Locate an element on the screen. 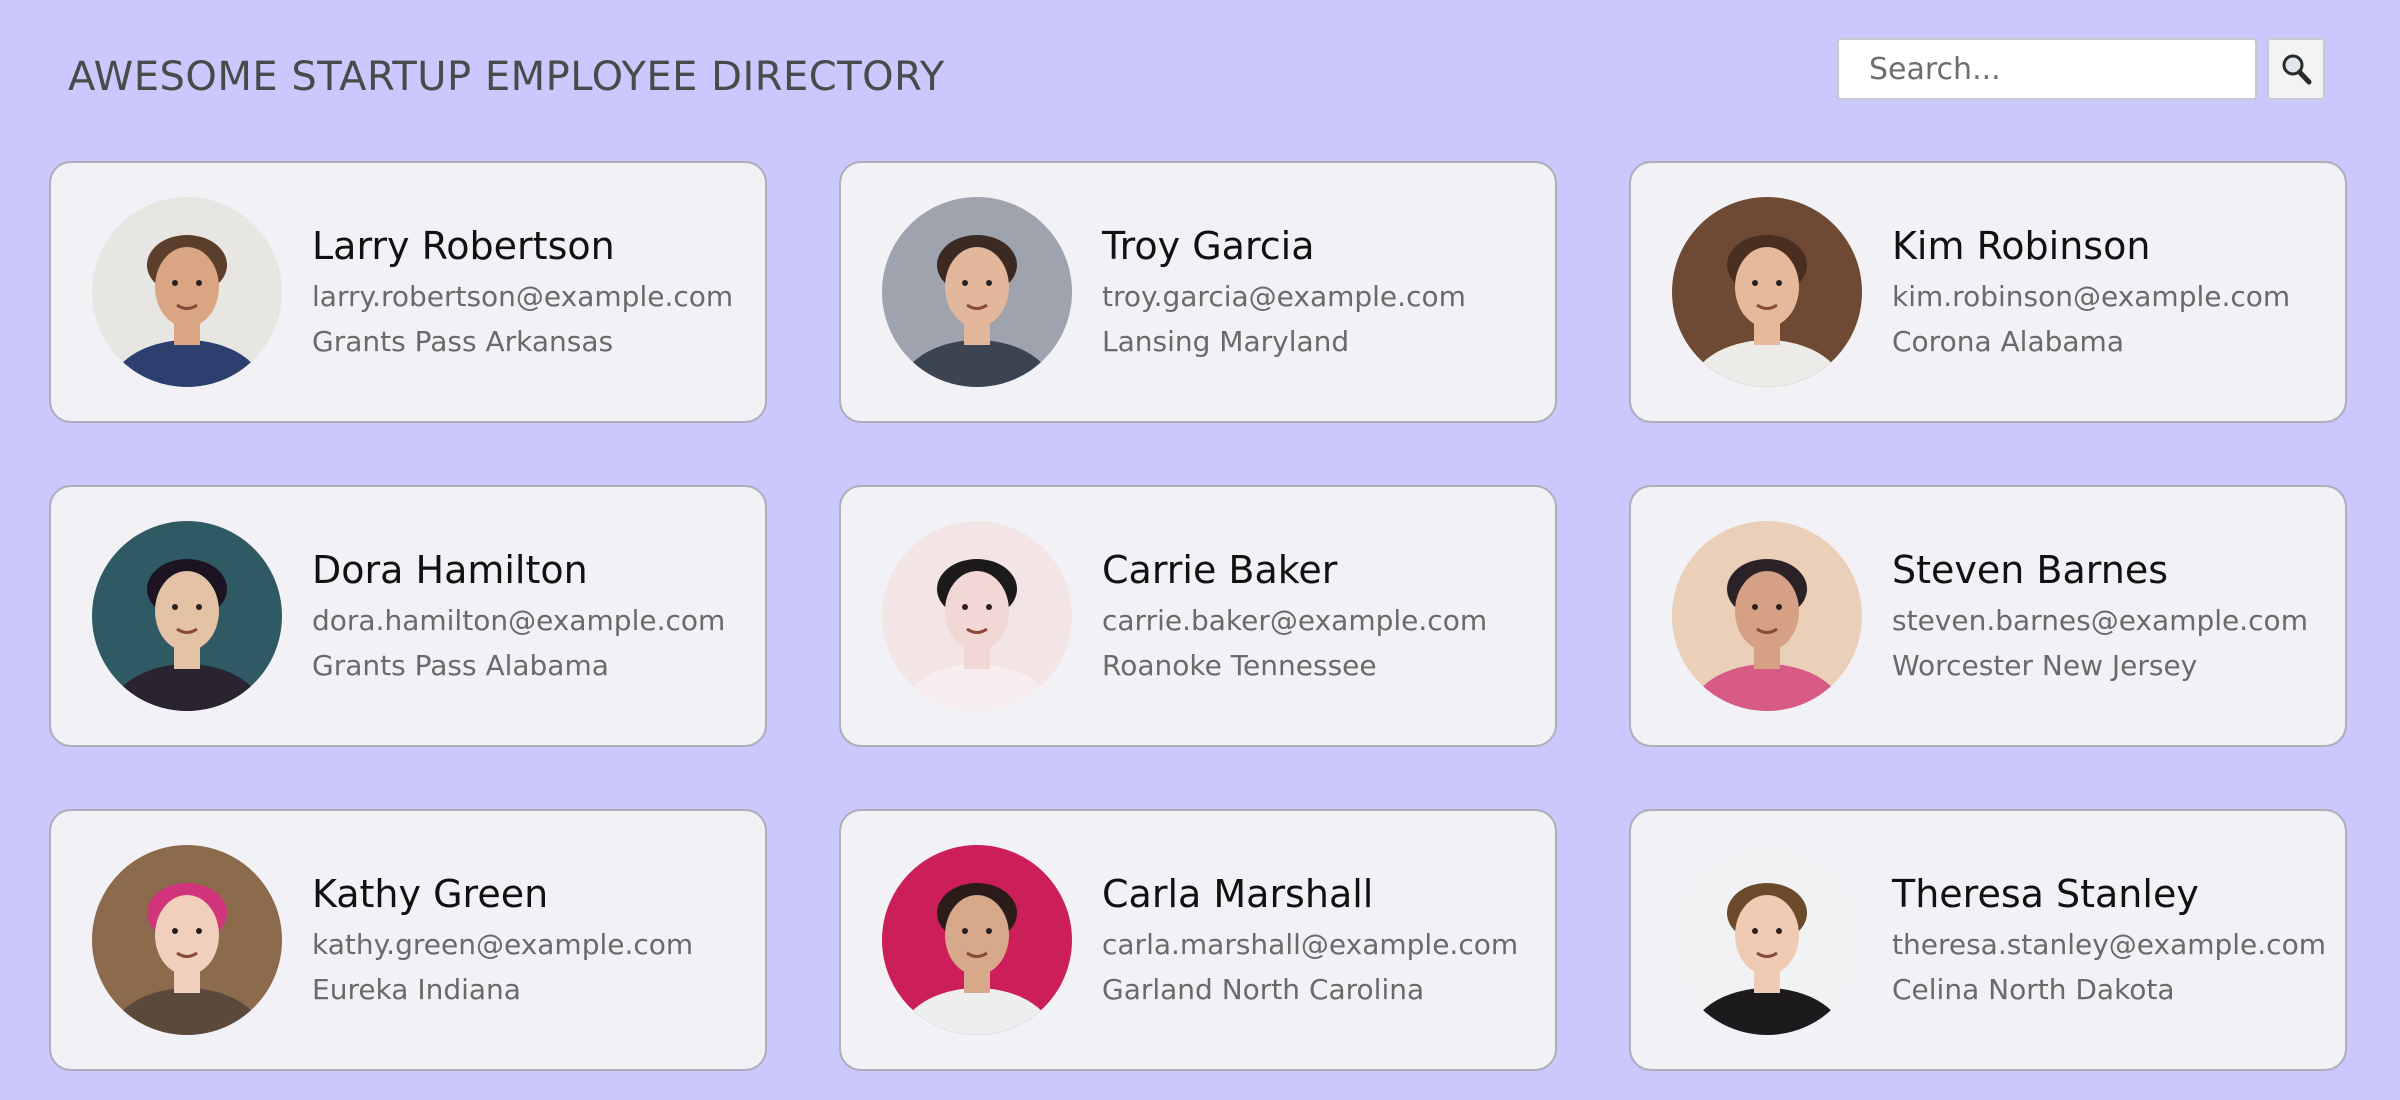  search-icon is located at coordinates (2297, 69).